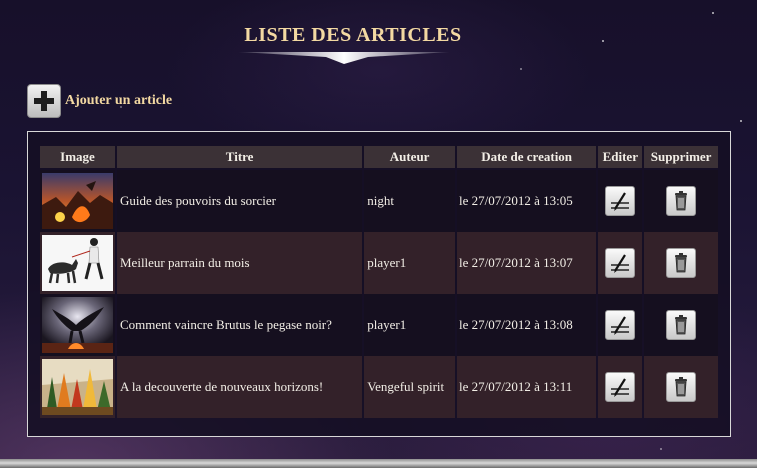 The width and height of the screenshot is (757, 468). I want to click on man-walking-dog-thumbnail, so click(77, 263).